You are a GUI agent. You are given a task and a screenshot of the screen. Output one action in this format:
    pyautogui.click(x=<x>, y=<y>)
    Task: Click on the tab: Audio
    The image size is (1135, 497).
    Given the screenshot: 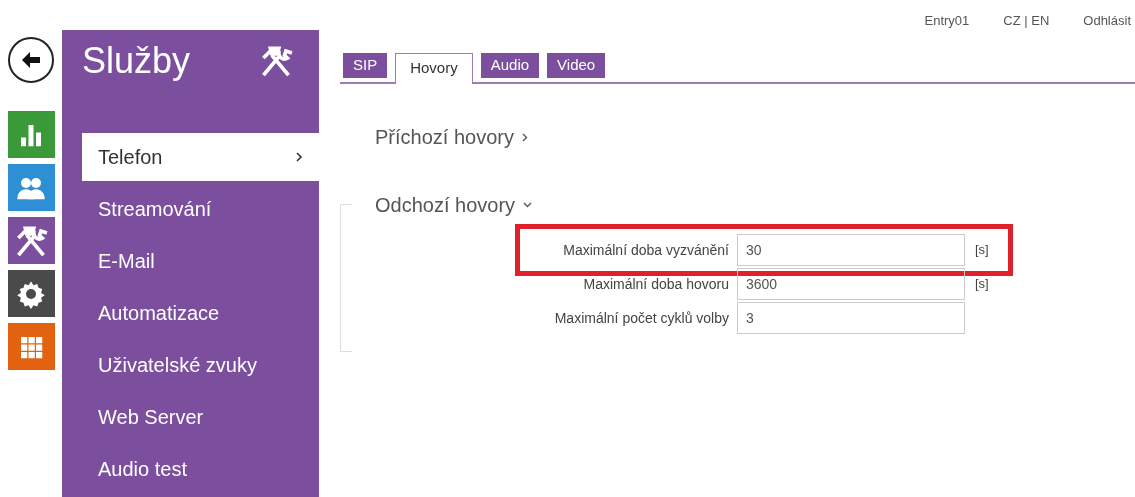 What is the action you would take?
    pyautogui.click(x=510, y=65)
    